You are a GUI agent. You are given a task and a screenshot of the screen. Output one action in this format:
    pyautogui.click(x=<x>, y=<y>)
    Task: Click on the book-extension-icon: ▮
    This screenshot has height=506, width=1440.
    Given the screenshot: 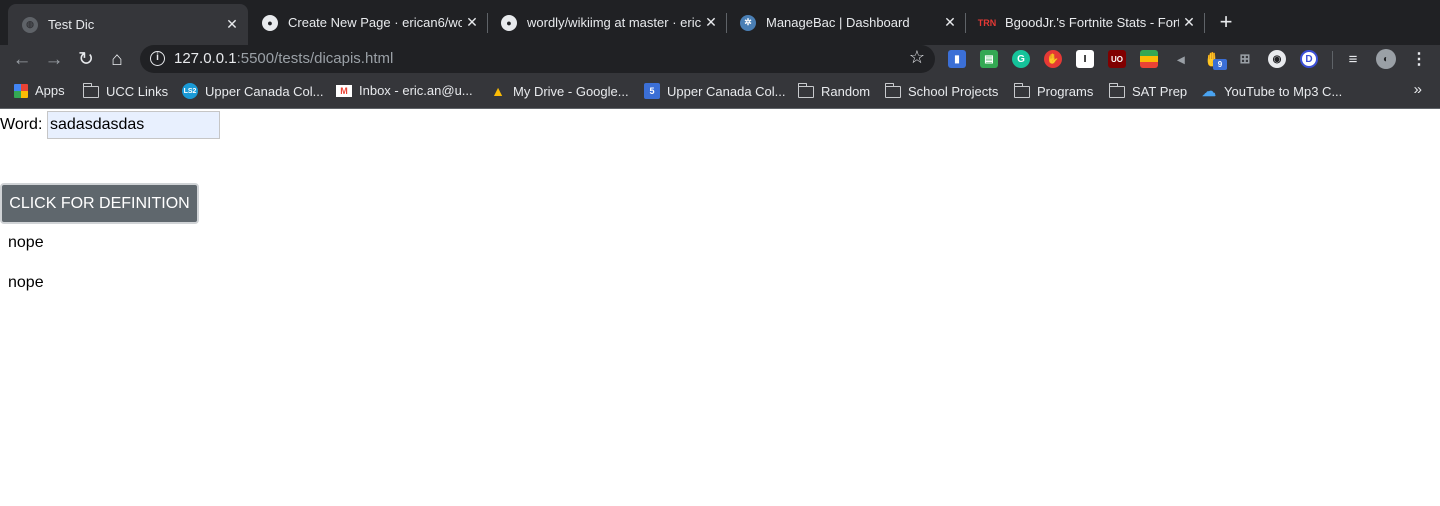 What is the action you would take?
    pyautogui.click(x=957, y=59)
    